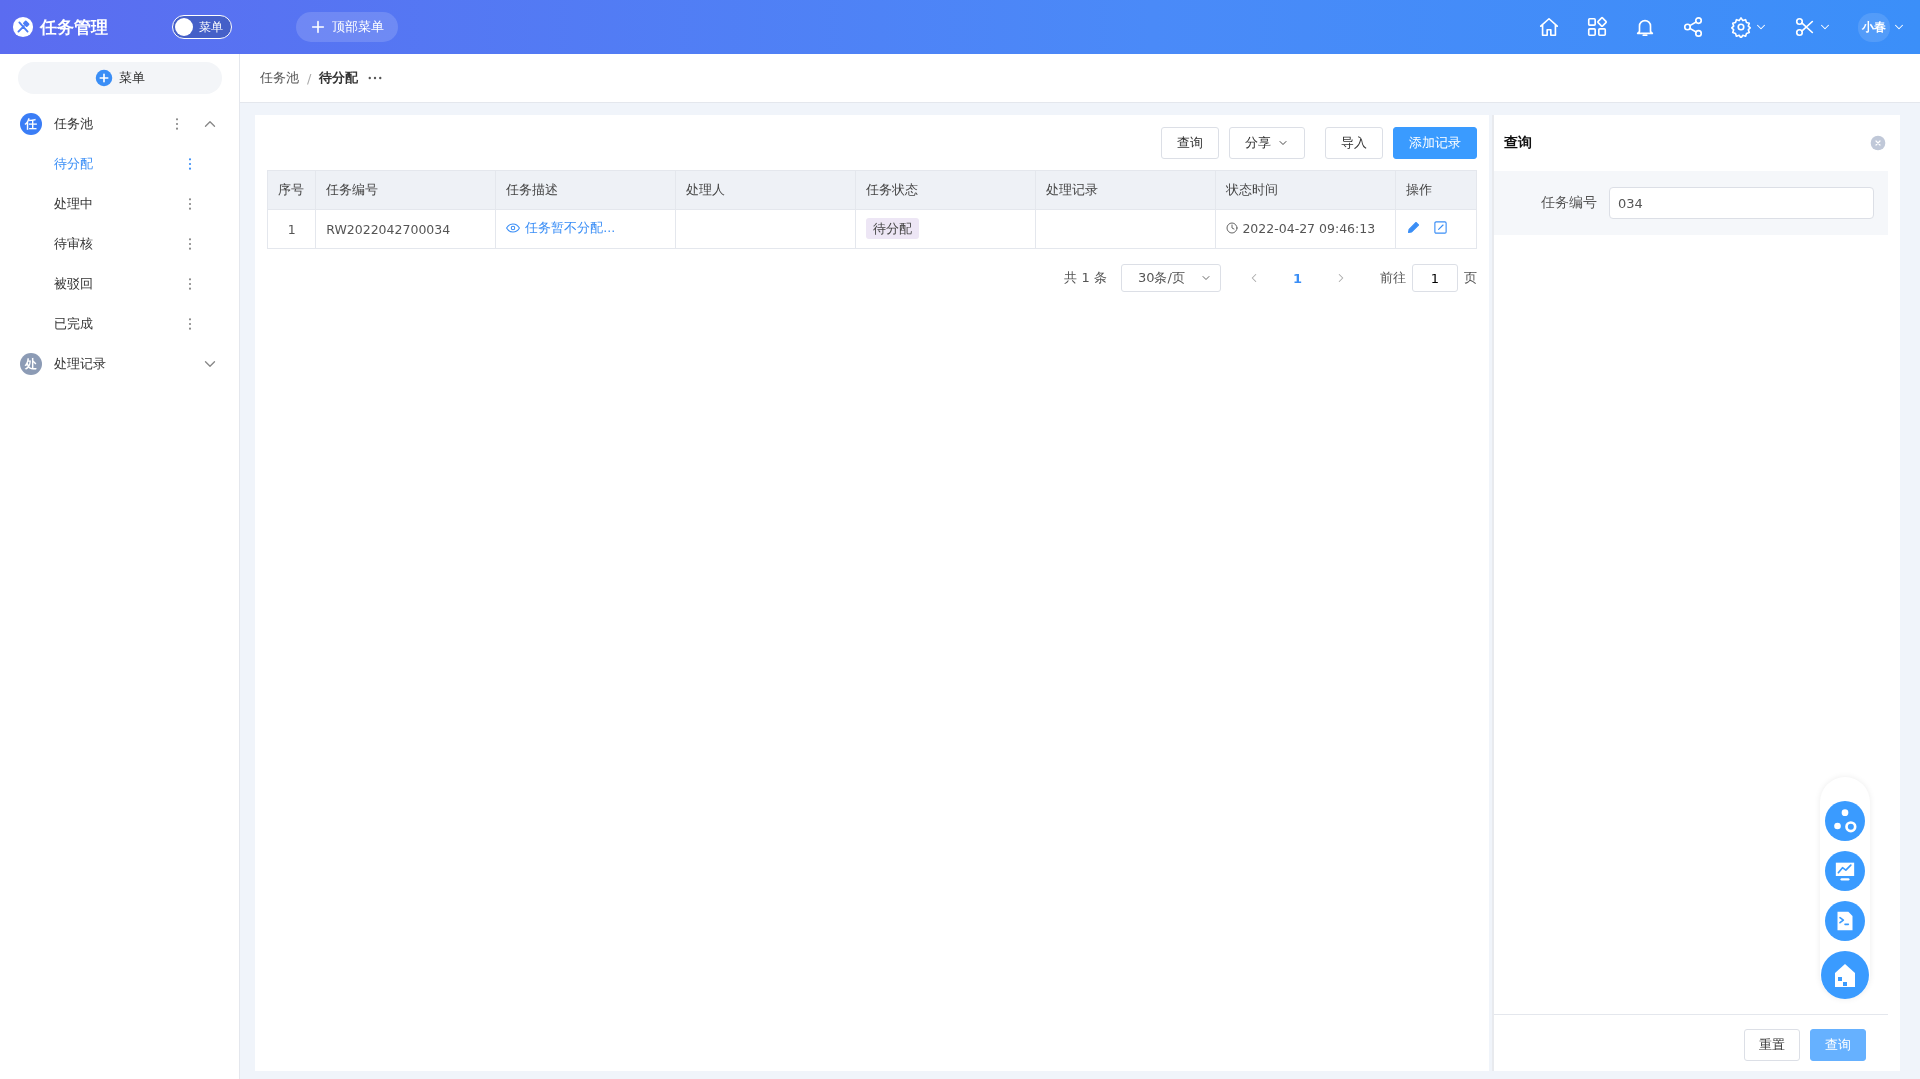 This screenshot has height=1079, width=1920. What do you see at coordinates (119, 124) in the screenshot?
I see `menu-group: 任 任务池` at bounding box center [119, 124].